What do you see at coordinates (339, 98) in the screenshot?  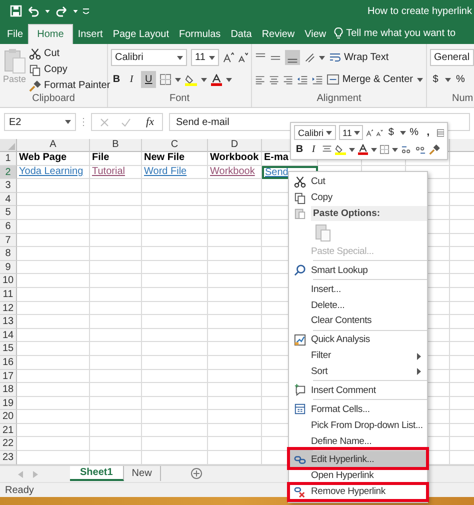 I see `group-label: Alignment` at bounding box center [339, 98].